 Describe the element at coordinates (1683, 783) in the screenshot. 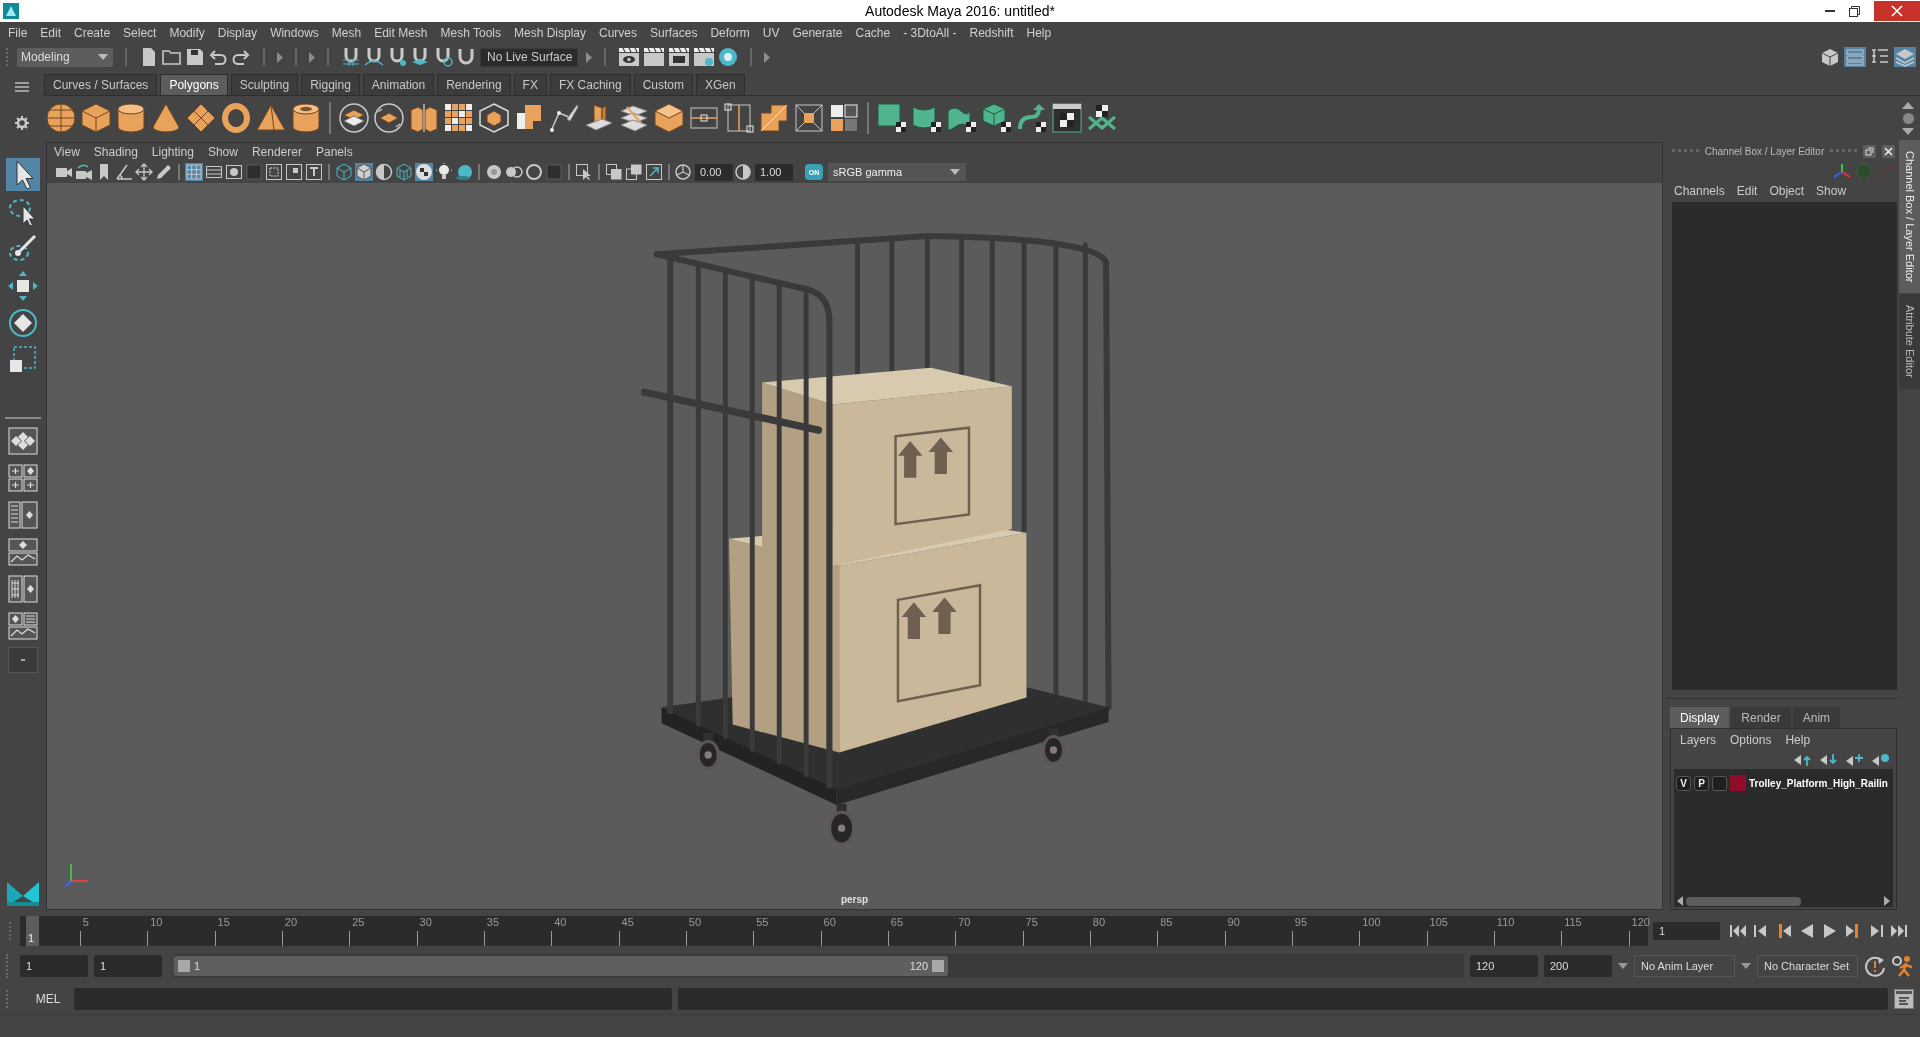

I see `visibility-toggle: V` at that location.